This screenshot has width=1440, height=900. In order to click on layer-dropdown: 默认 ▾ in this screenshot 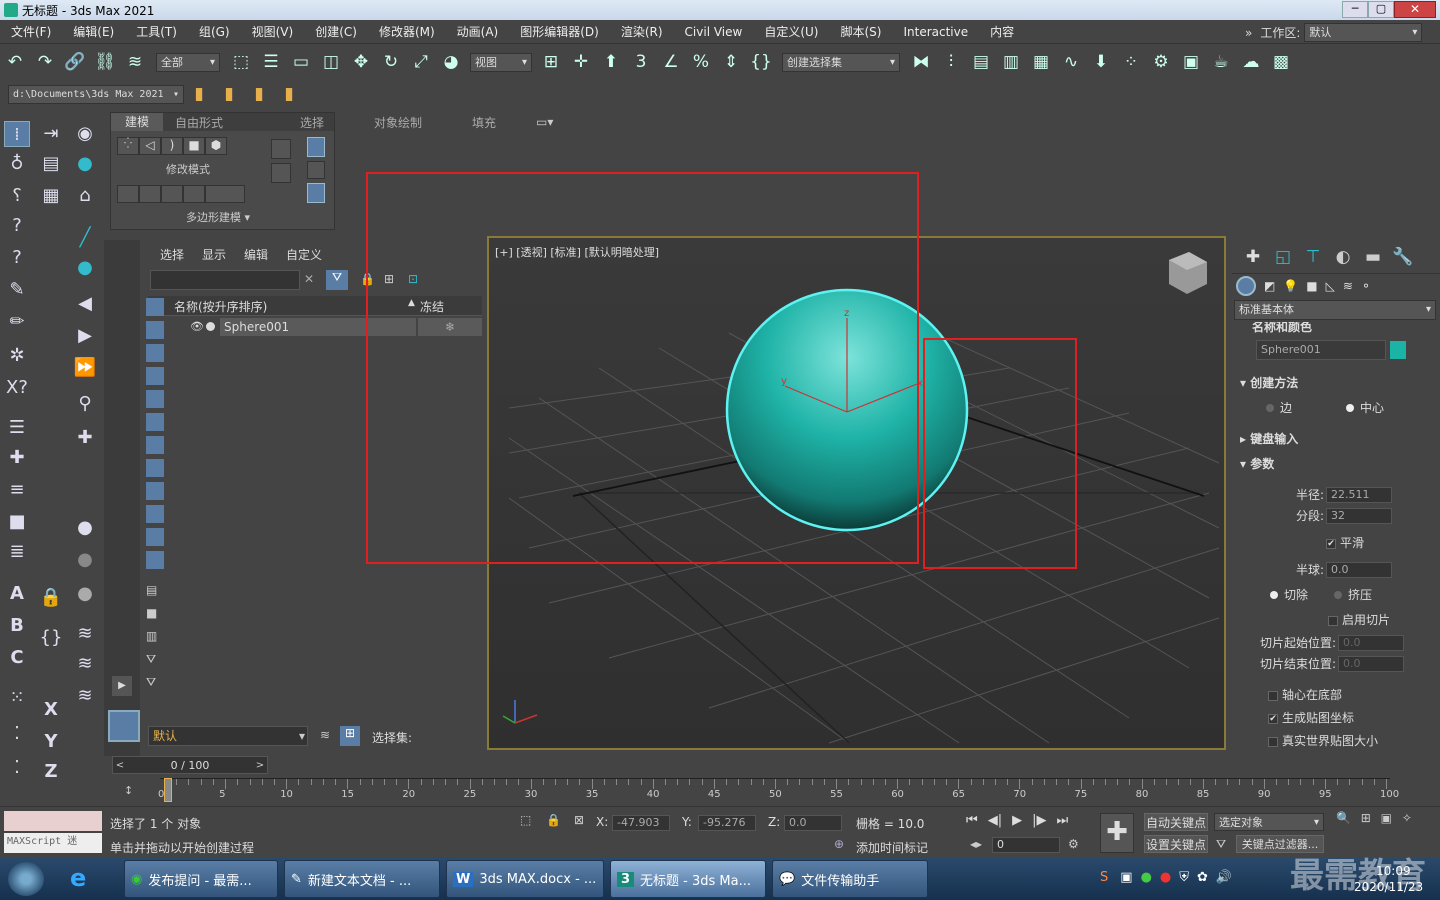, I will do `click(228, 736)`.